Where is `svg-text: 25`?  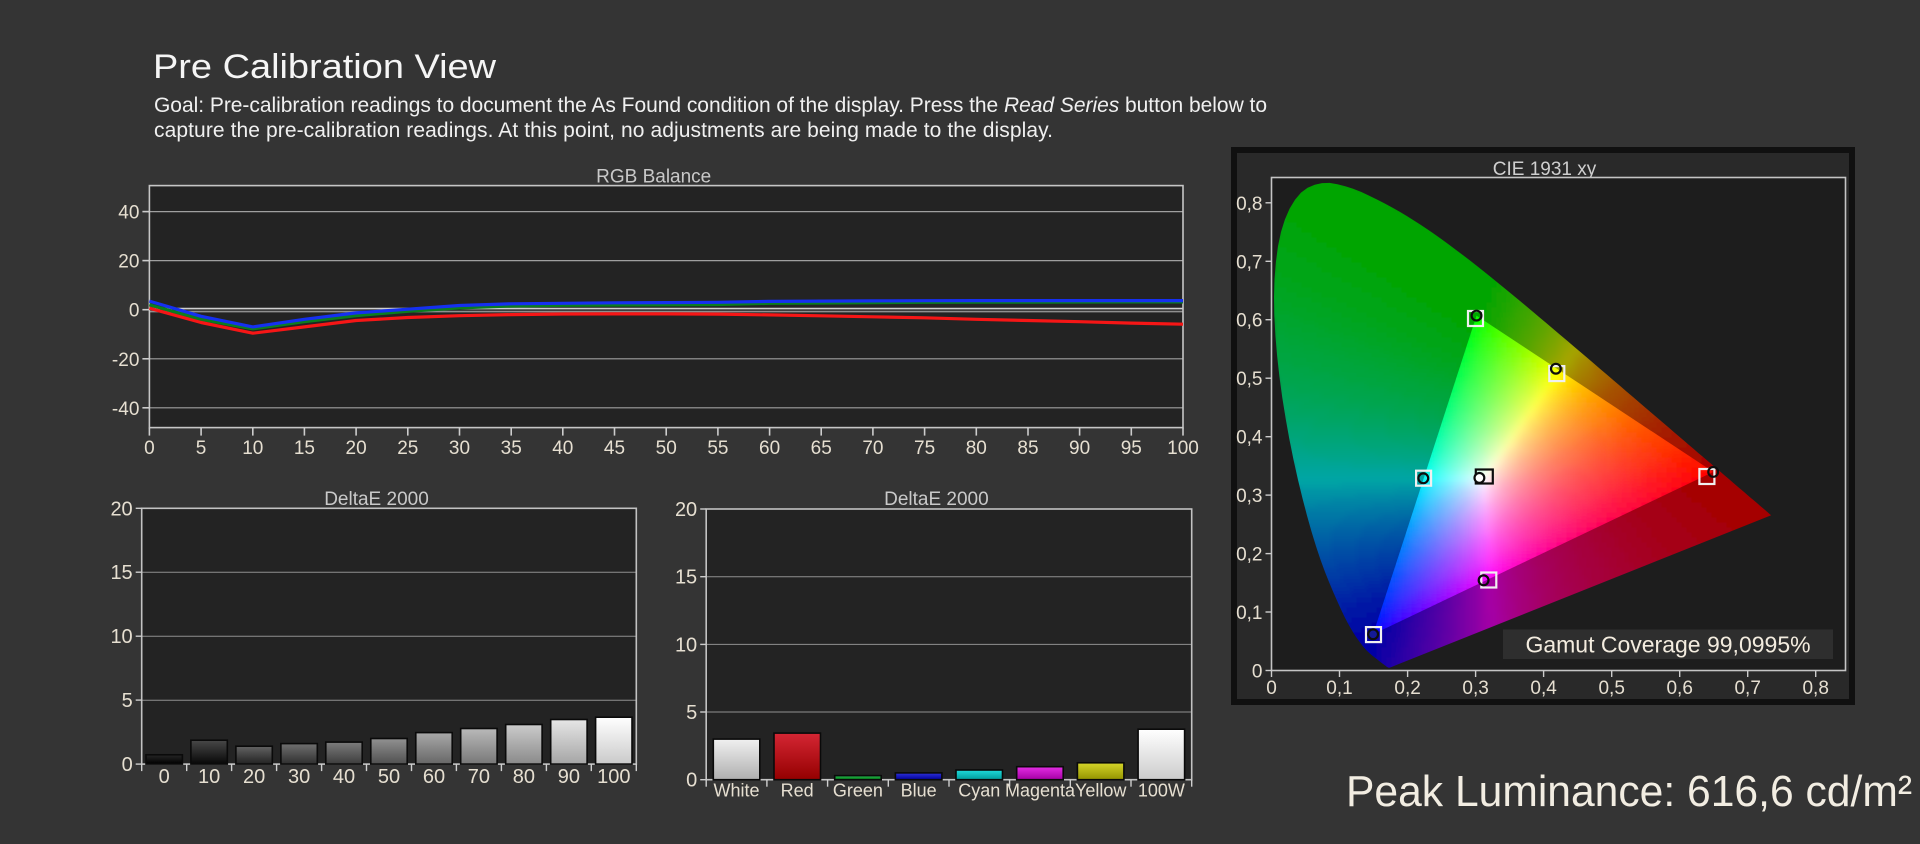 svg-text: 25 is located at coordinates (407, 448).